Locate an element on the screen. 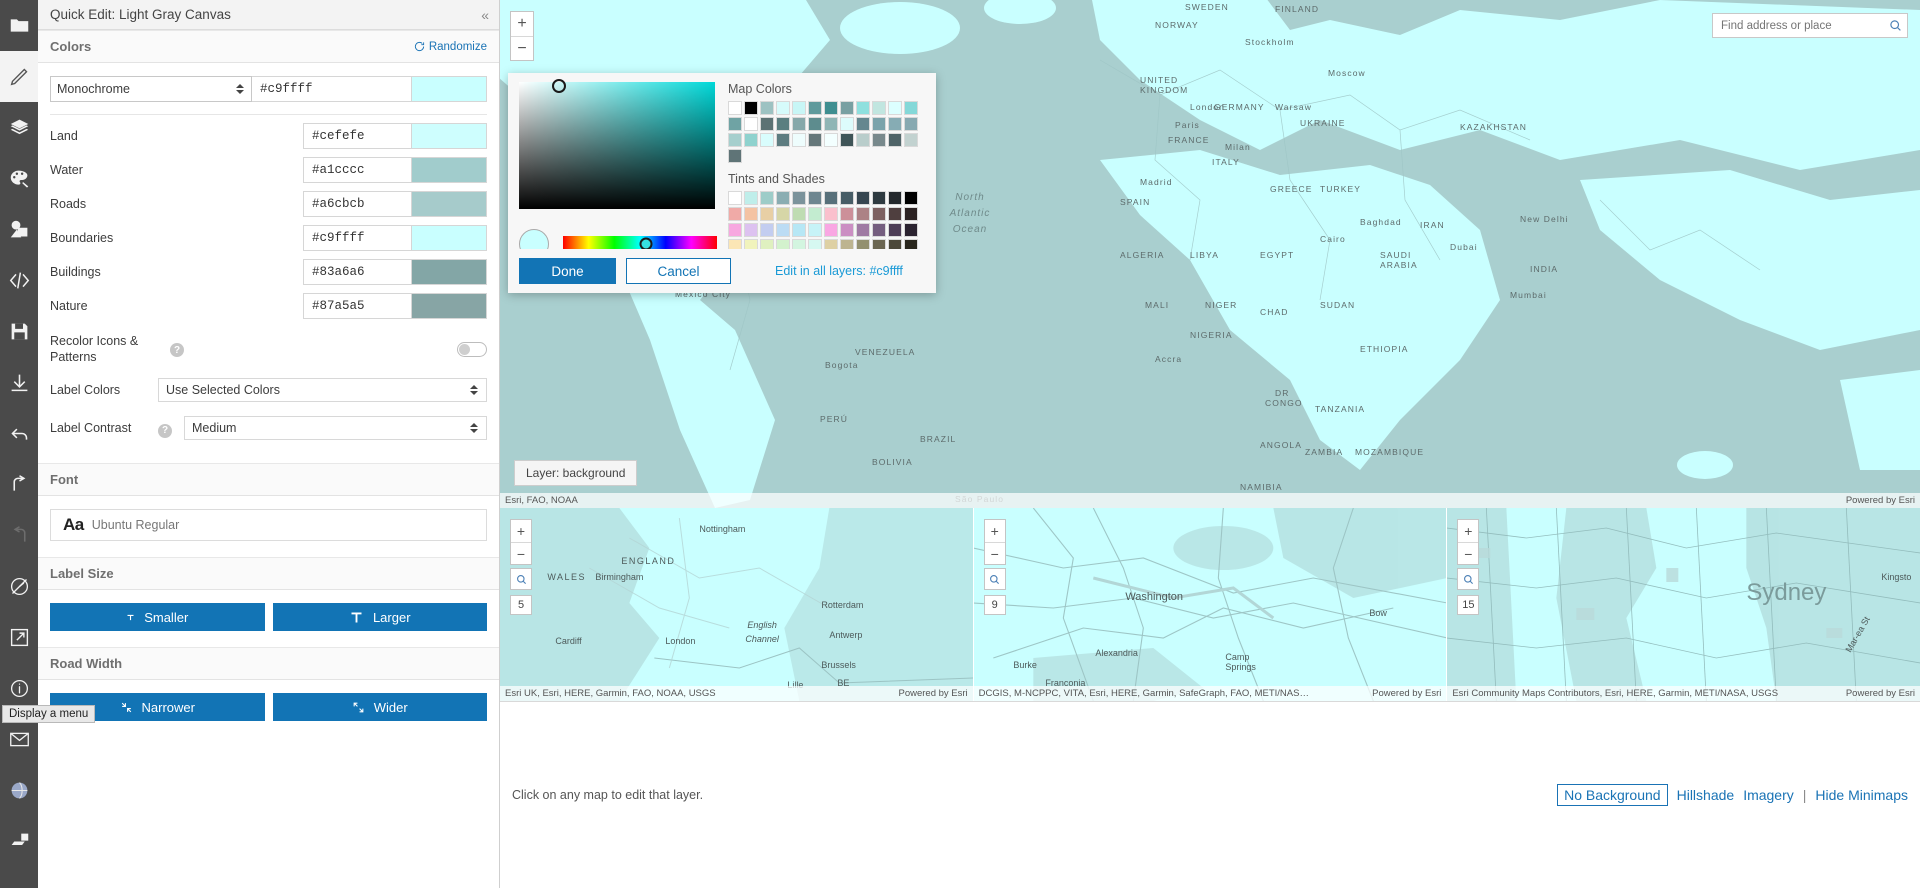  hillshade-option: Hillshade is located at coordinates (1706, 795).